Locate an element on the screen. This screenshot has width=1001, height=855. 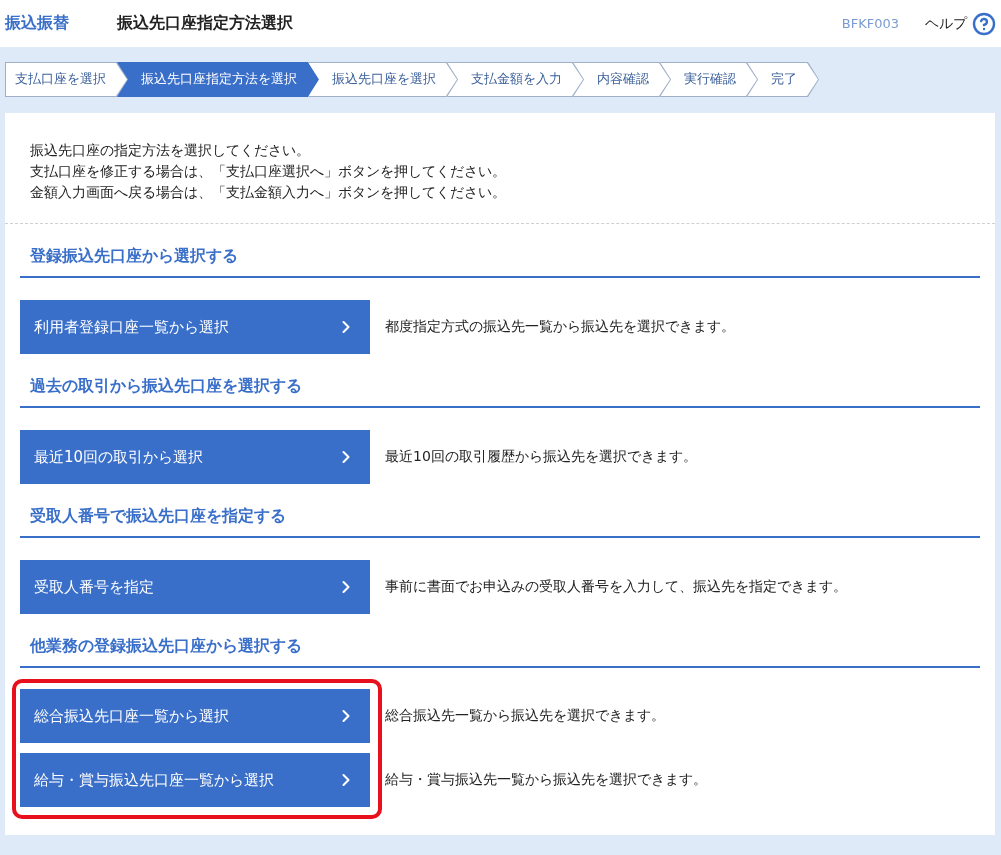
progress-step: 振込先口座指定方法を選択 is located at coordinates (218, 79).